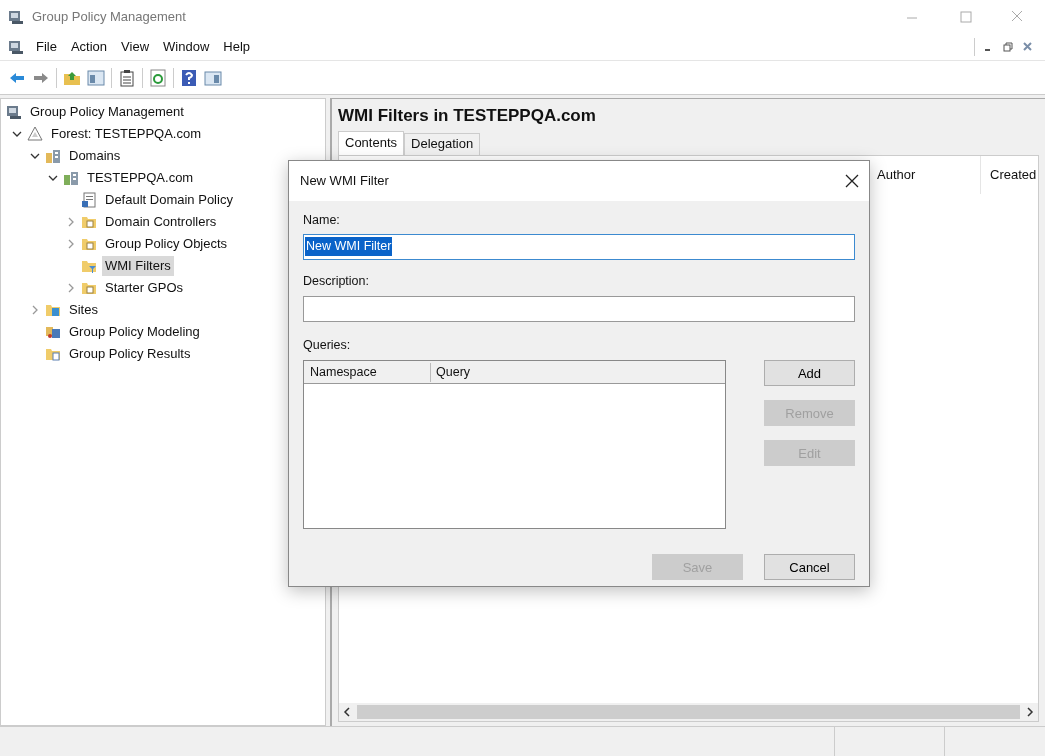 Image resolution: width=1045 pixels, height=756 pixels. I want to click on dialog-button: Add, so click(809, 373).